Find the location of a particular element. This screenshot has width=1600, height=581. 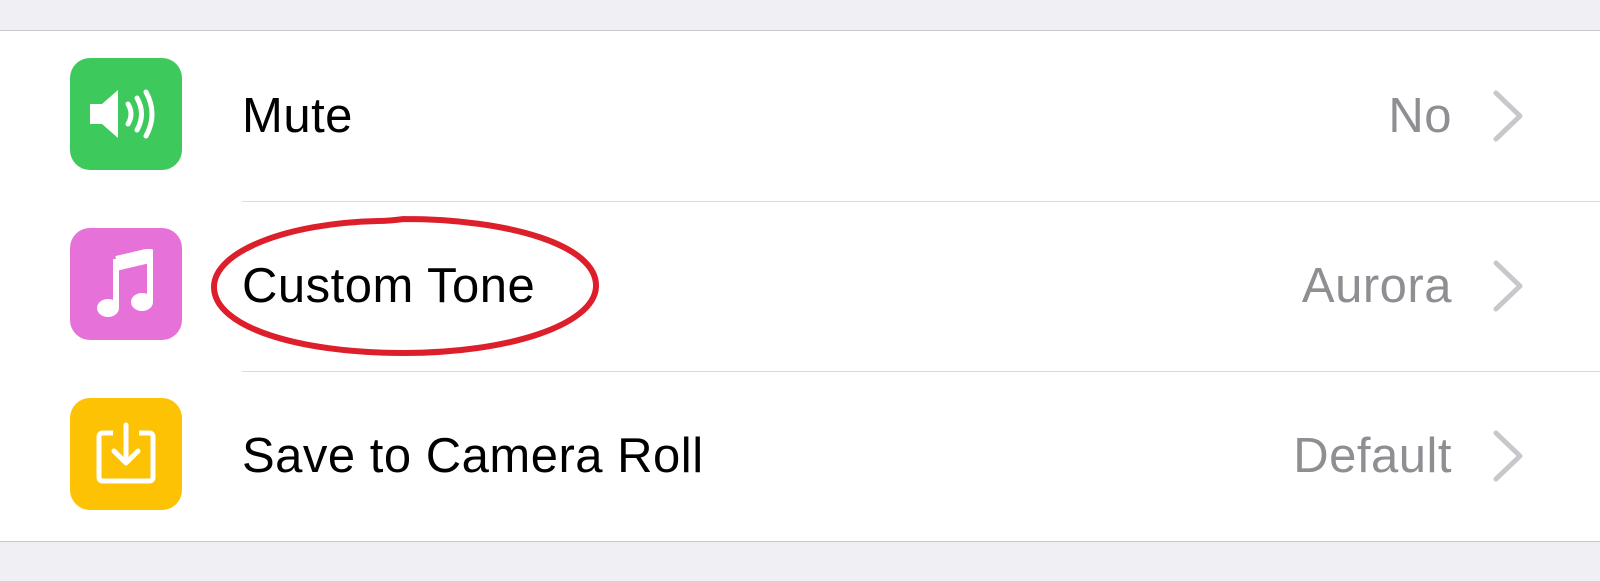

section-gap-top is located at coordinates (800, 15).